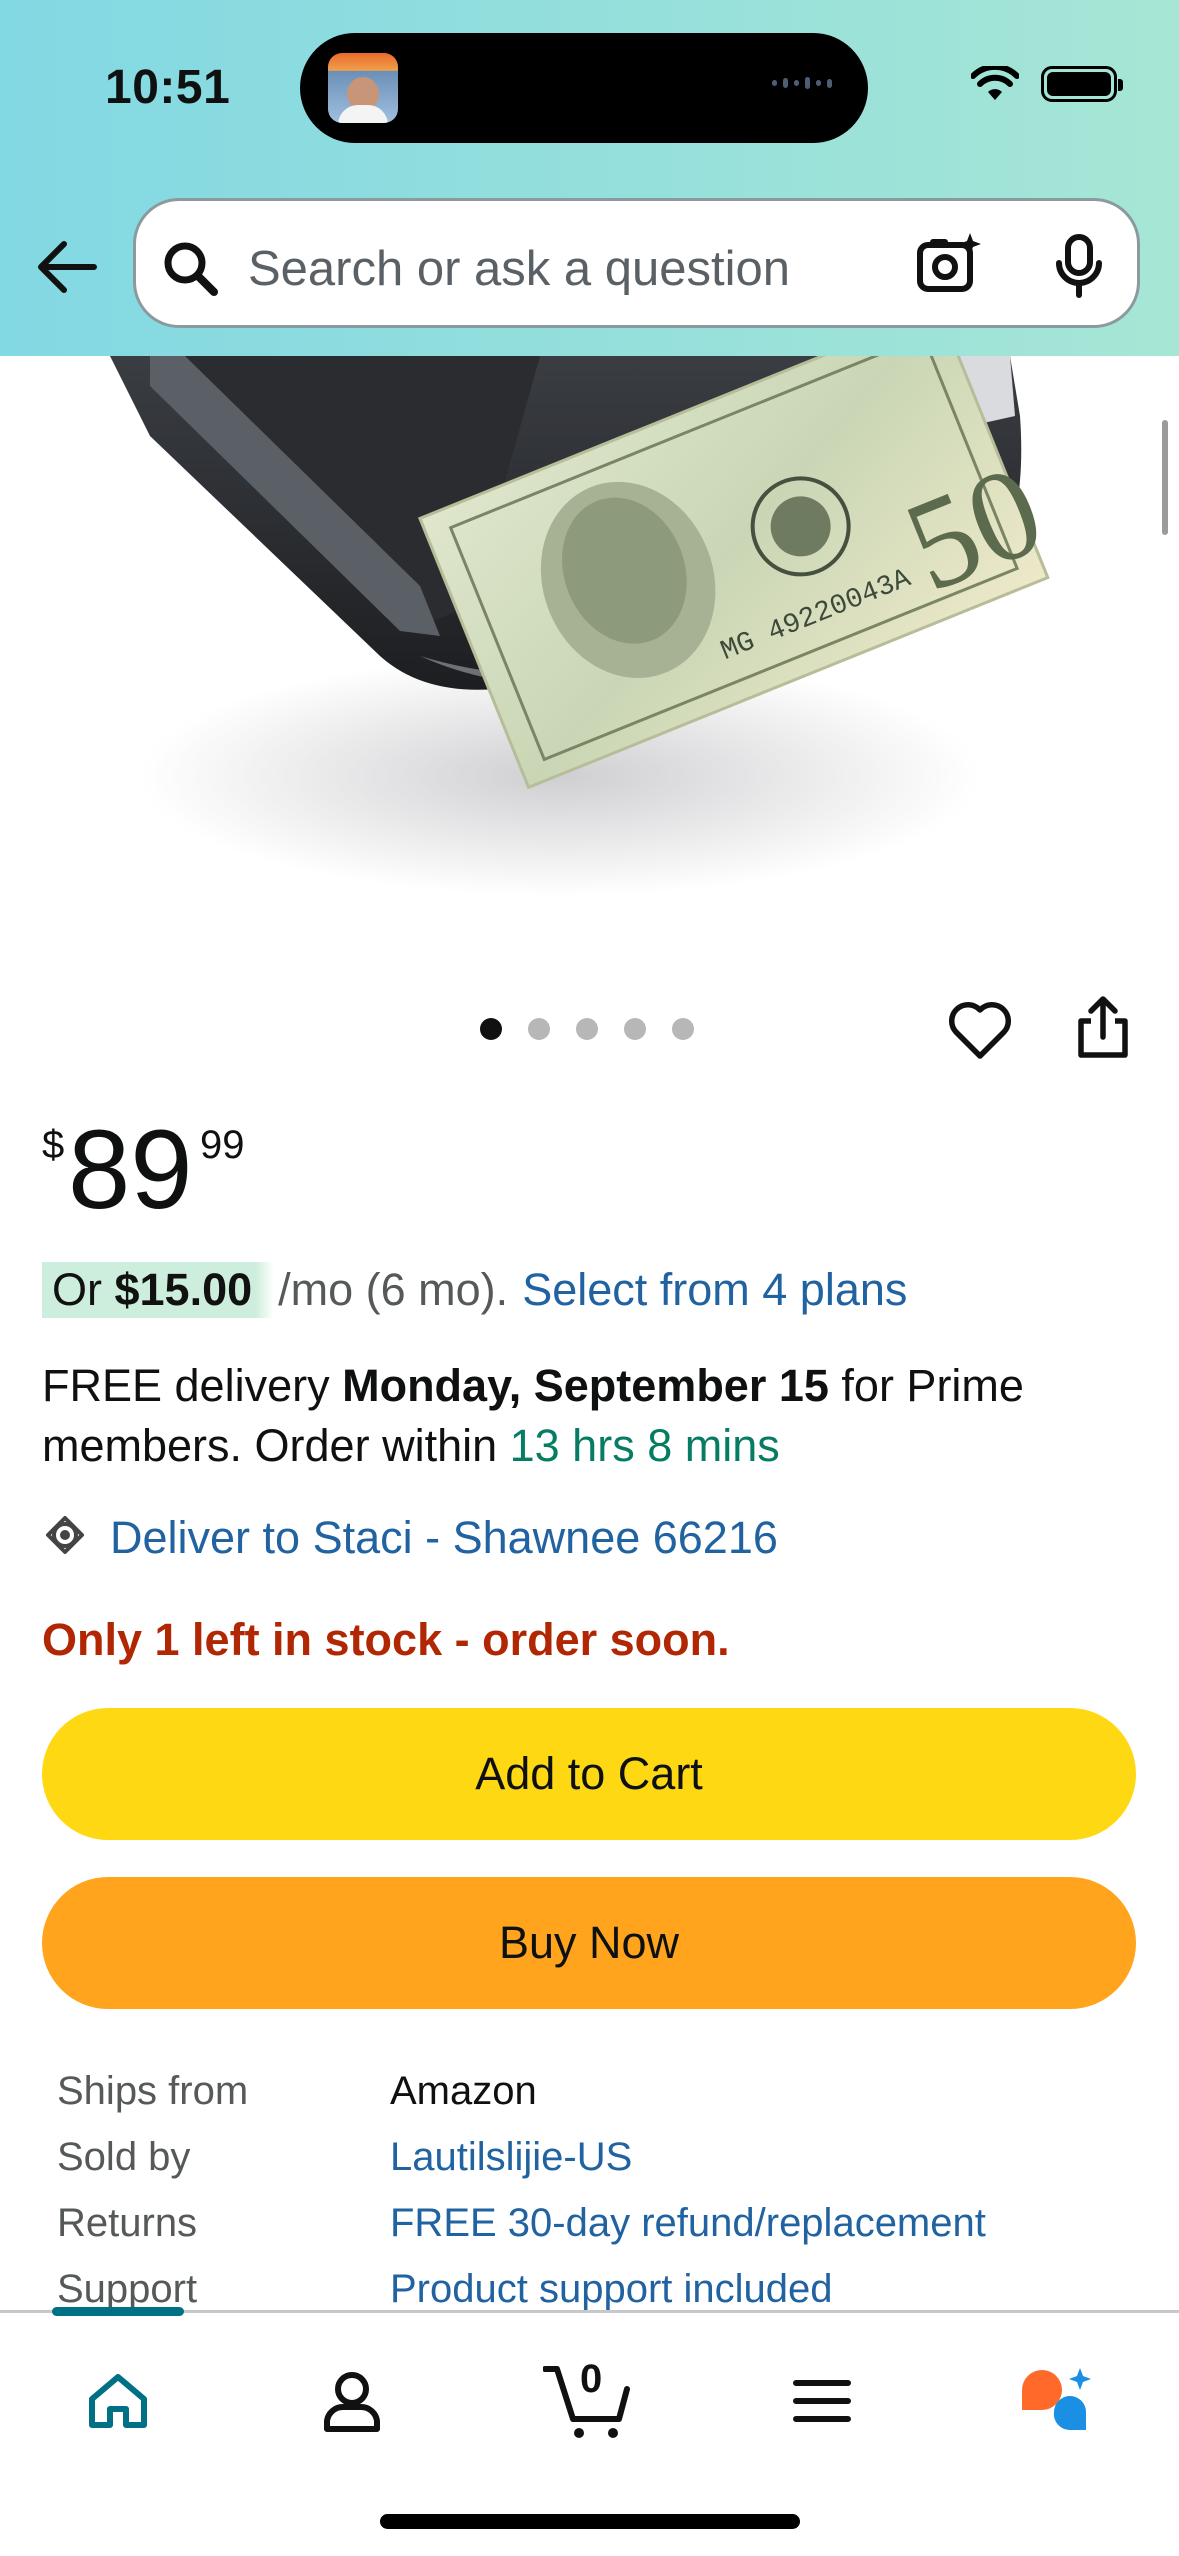 The height and width of the screenshot is (2556, 1179). I want to click on rufus-icon, so click(1056, 2399).